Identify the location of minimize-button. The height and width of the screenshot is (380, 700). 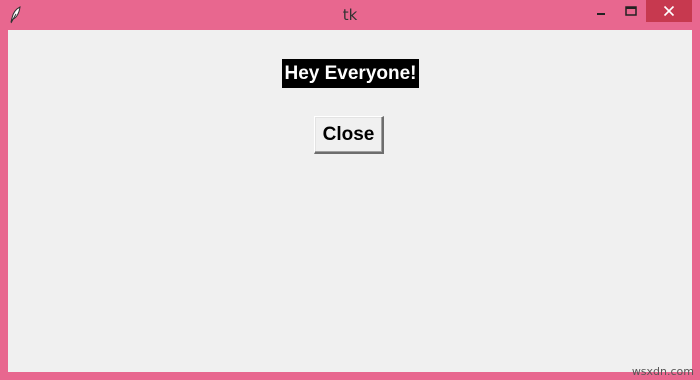
(601, 11).